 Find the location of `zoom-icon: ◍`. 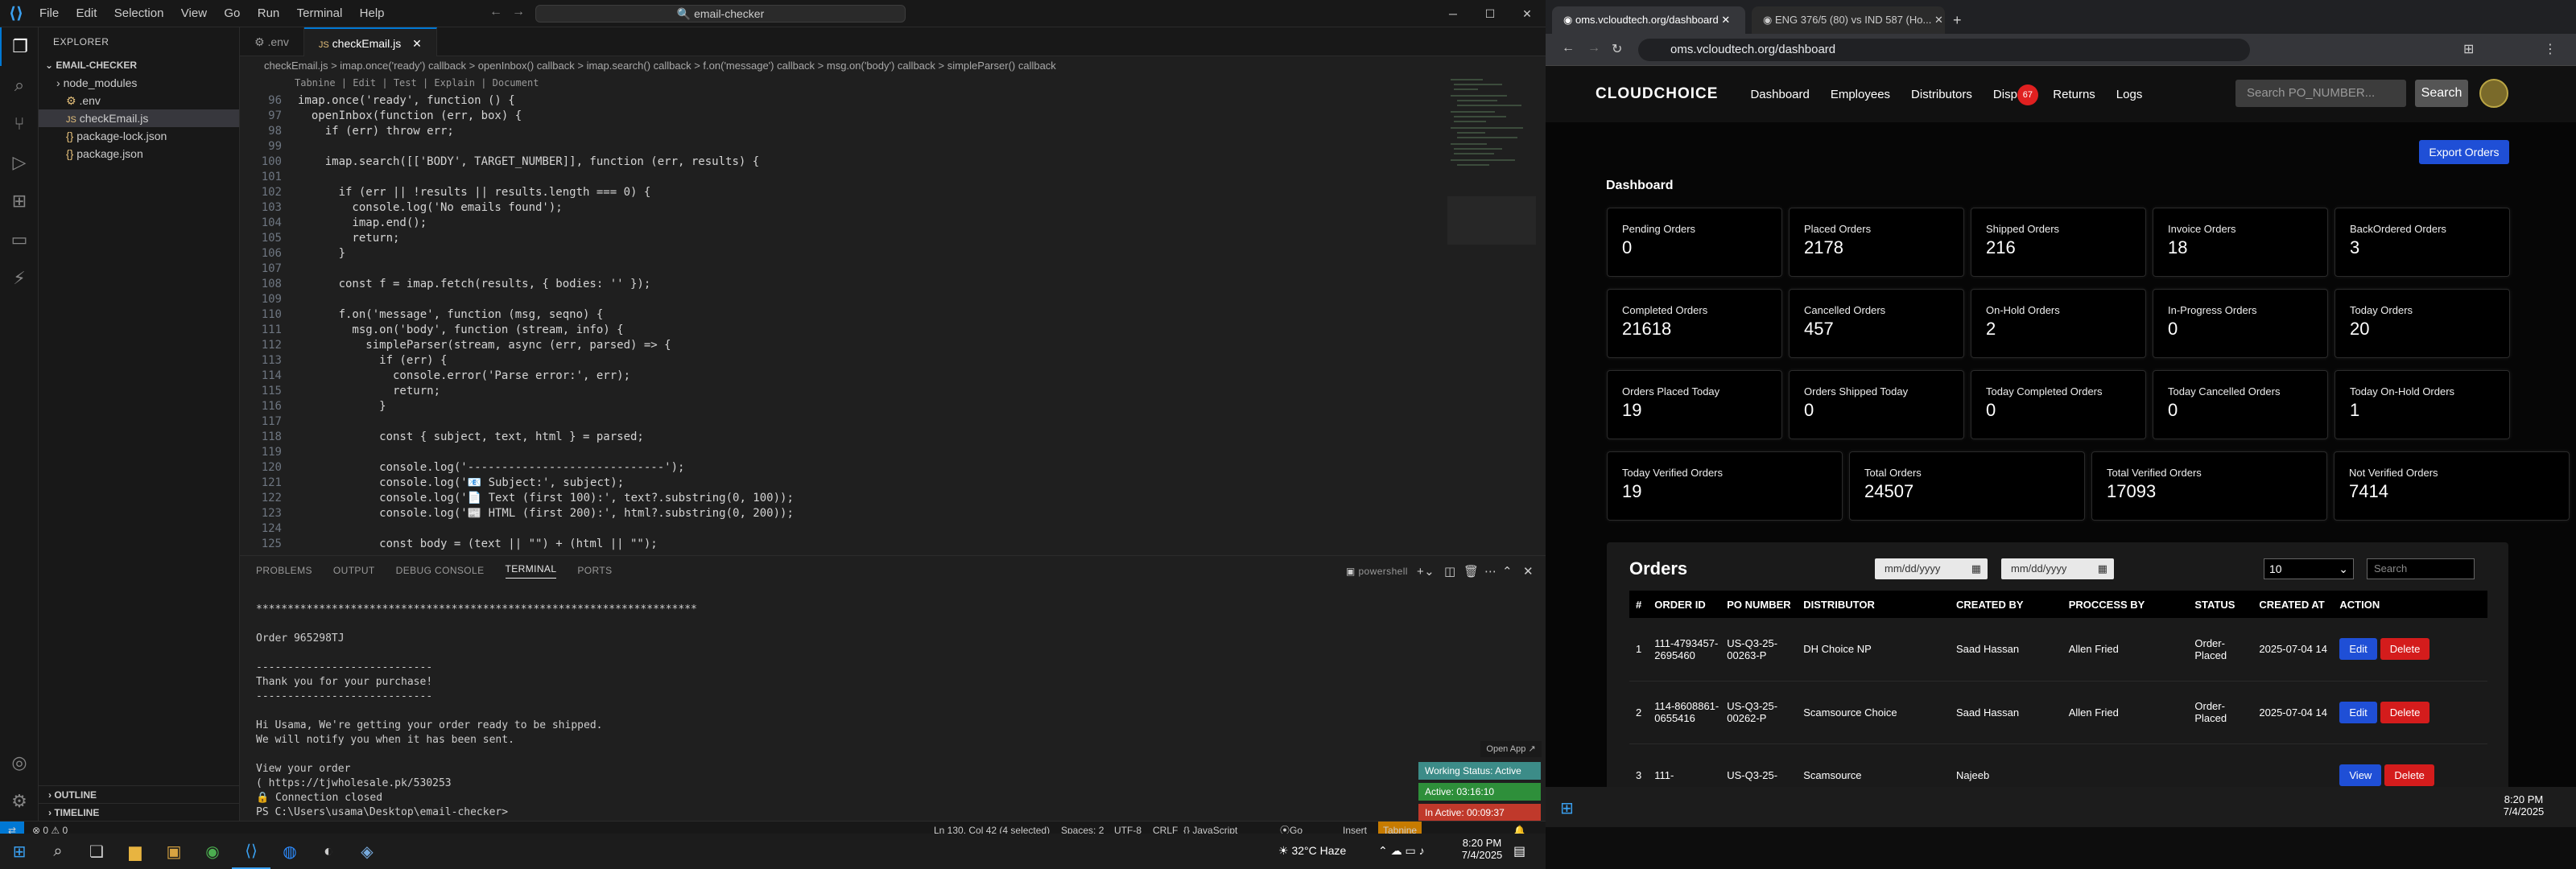

zoom-icon: ◍ is located at coordinates (289, 852).